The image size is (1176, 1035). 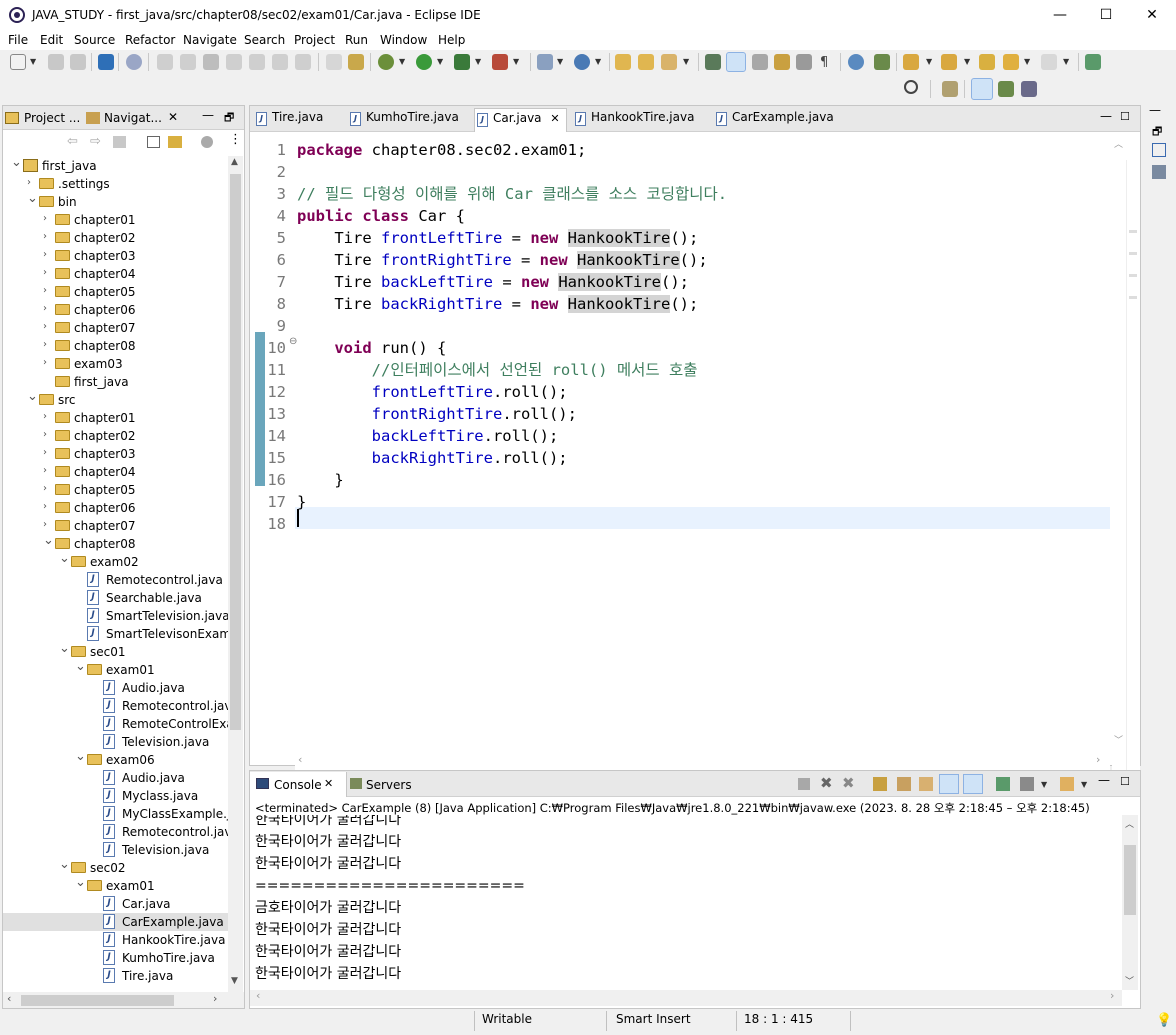 What do you see at coordinates (516, 61) in the screenshot?
I see `external-tools-dropdown-icon: ▼` at bounding box center [516, 61].